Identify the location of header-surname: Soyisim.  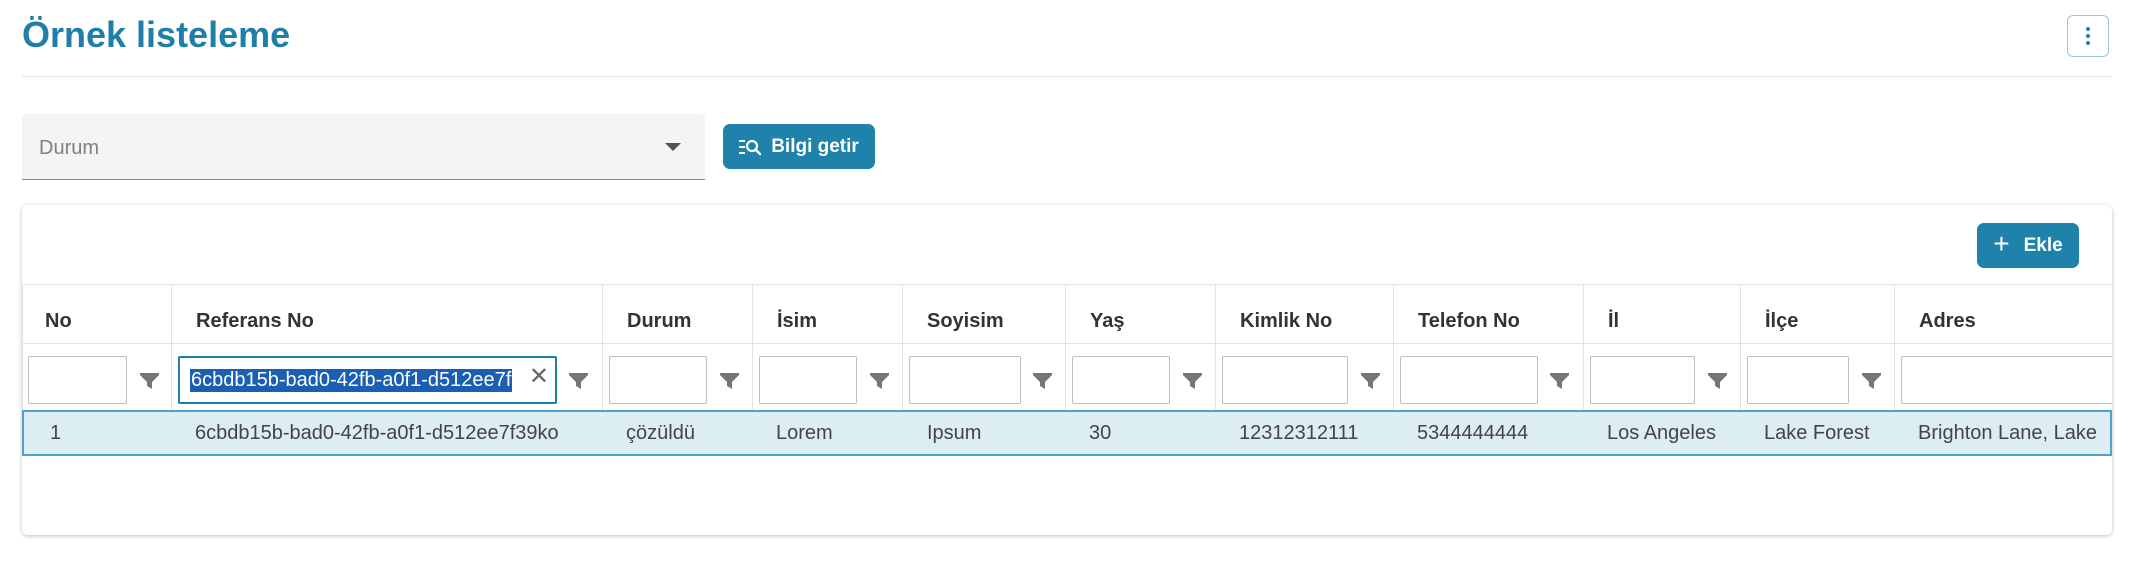
(965, 321).